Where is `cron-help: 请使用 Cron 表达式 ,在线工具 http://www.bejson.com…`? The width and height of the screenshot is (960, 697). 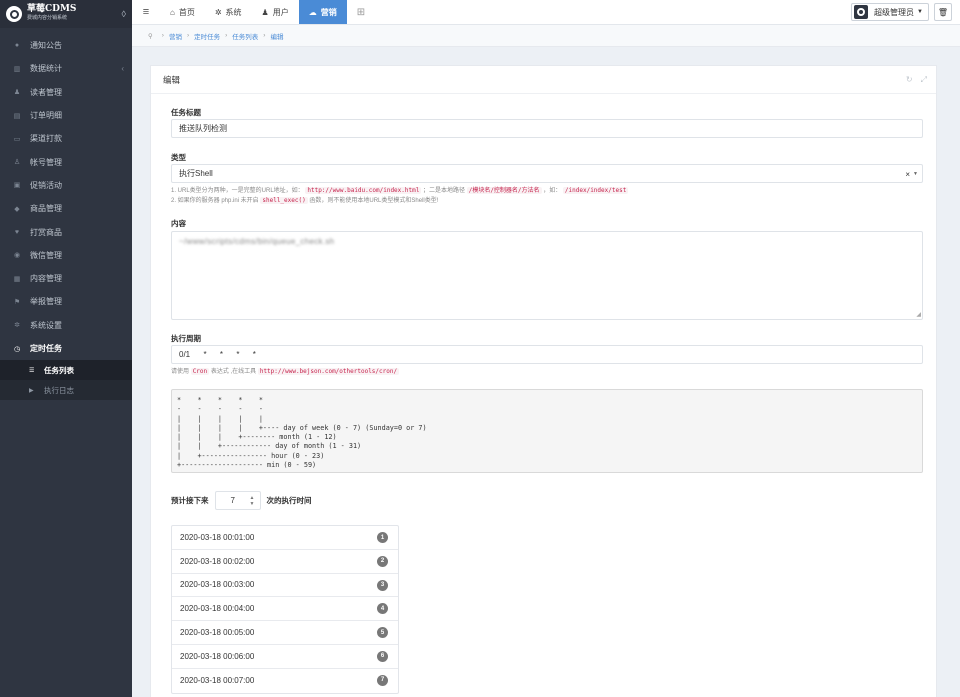 cron-help: 请使用 Cron 表达式 ,在线工具 http://www.bejson.com… is located at coordinates (285, 371).